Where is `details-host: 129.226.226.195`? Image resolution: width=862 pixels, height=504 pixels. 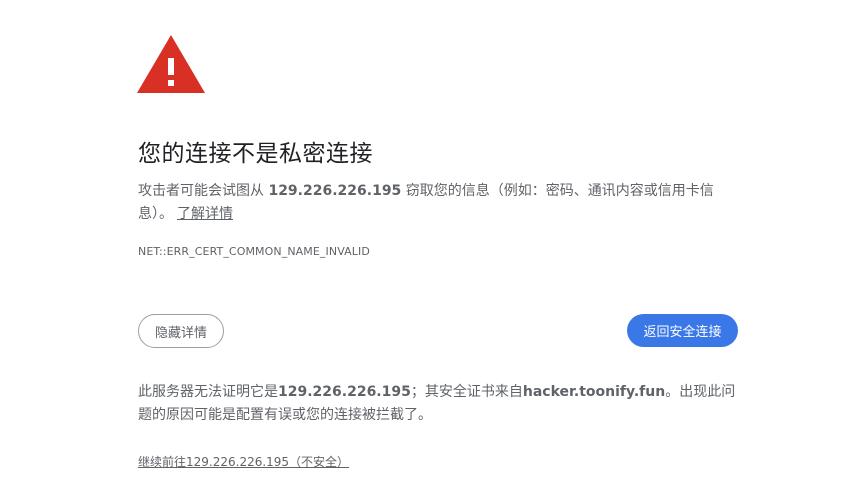 details-host: 129.226.226.195 is located at coordinates (344, 392).